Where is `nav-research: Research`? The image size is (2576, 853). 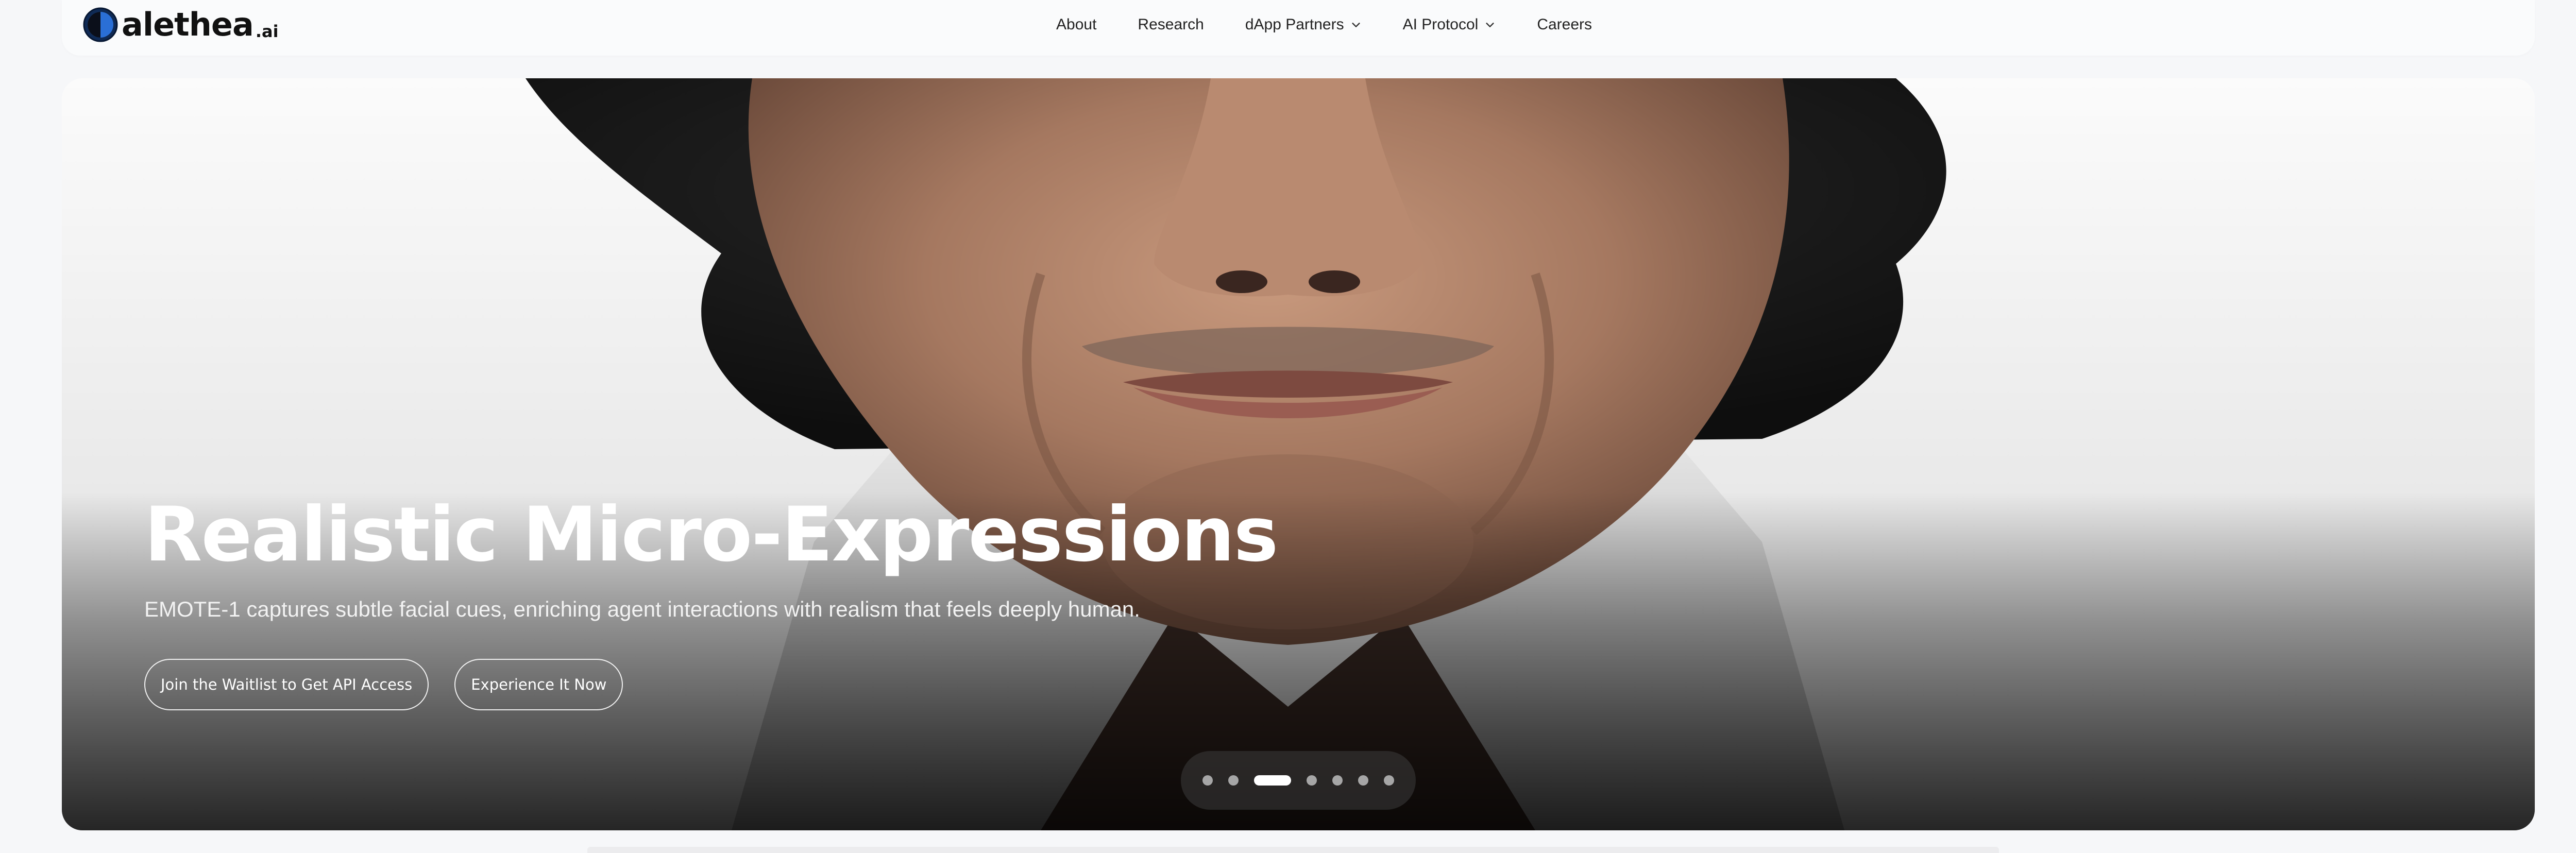 nav-research: Research is located at coordinates (1171, 24).